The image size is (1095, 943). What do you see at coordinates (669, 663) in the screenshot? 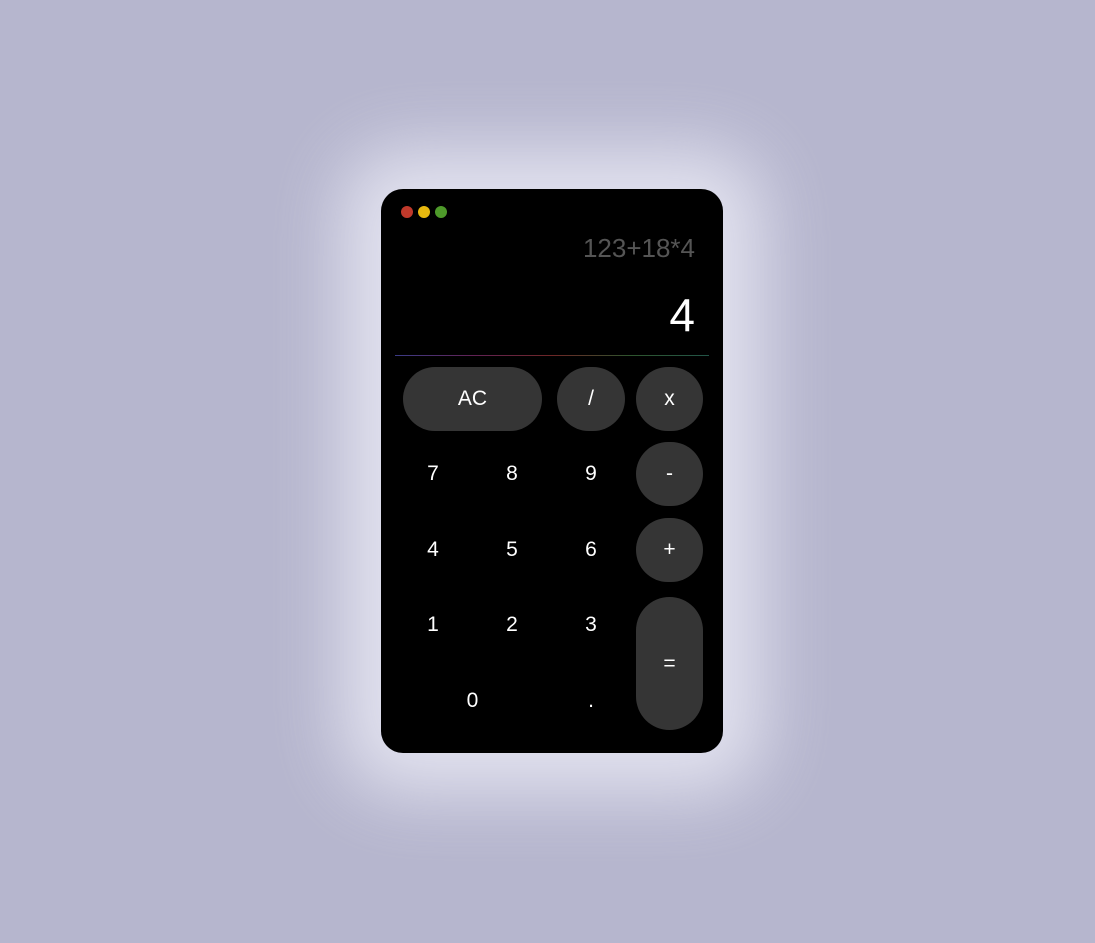
I see `equals-button: =` at bounding box center [669, 663].